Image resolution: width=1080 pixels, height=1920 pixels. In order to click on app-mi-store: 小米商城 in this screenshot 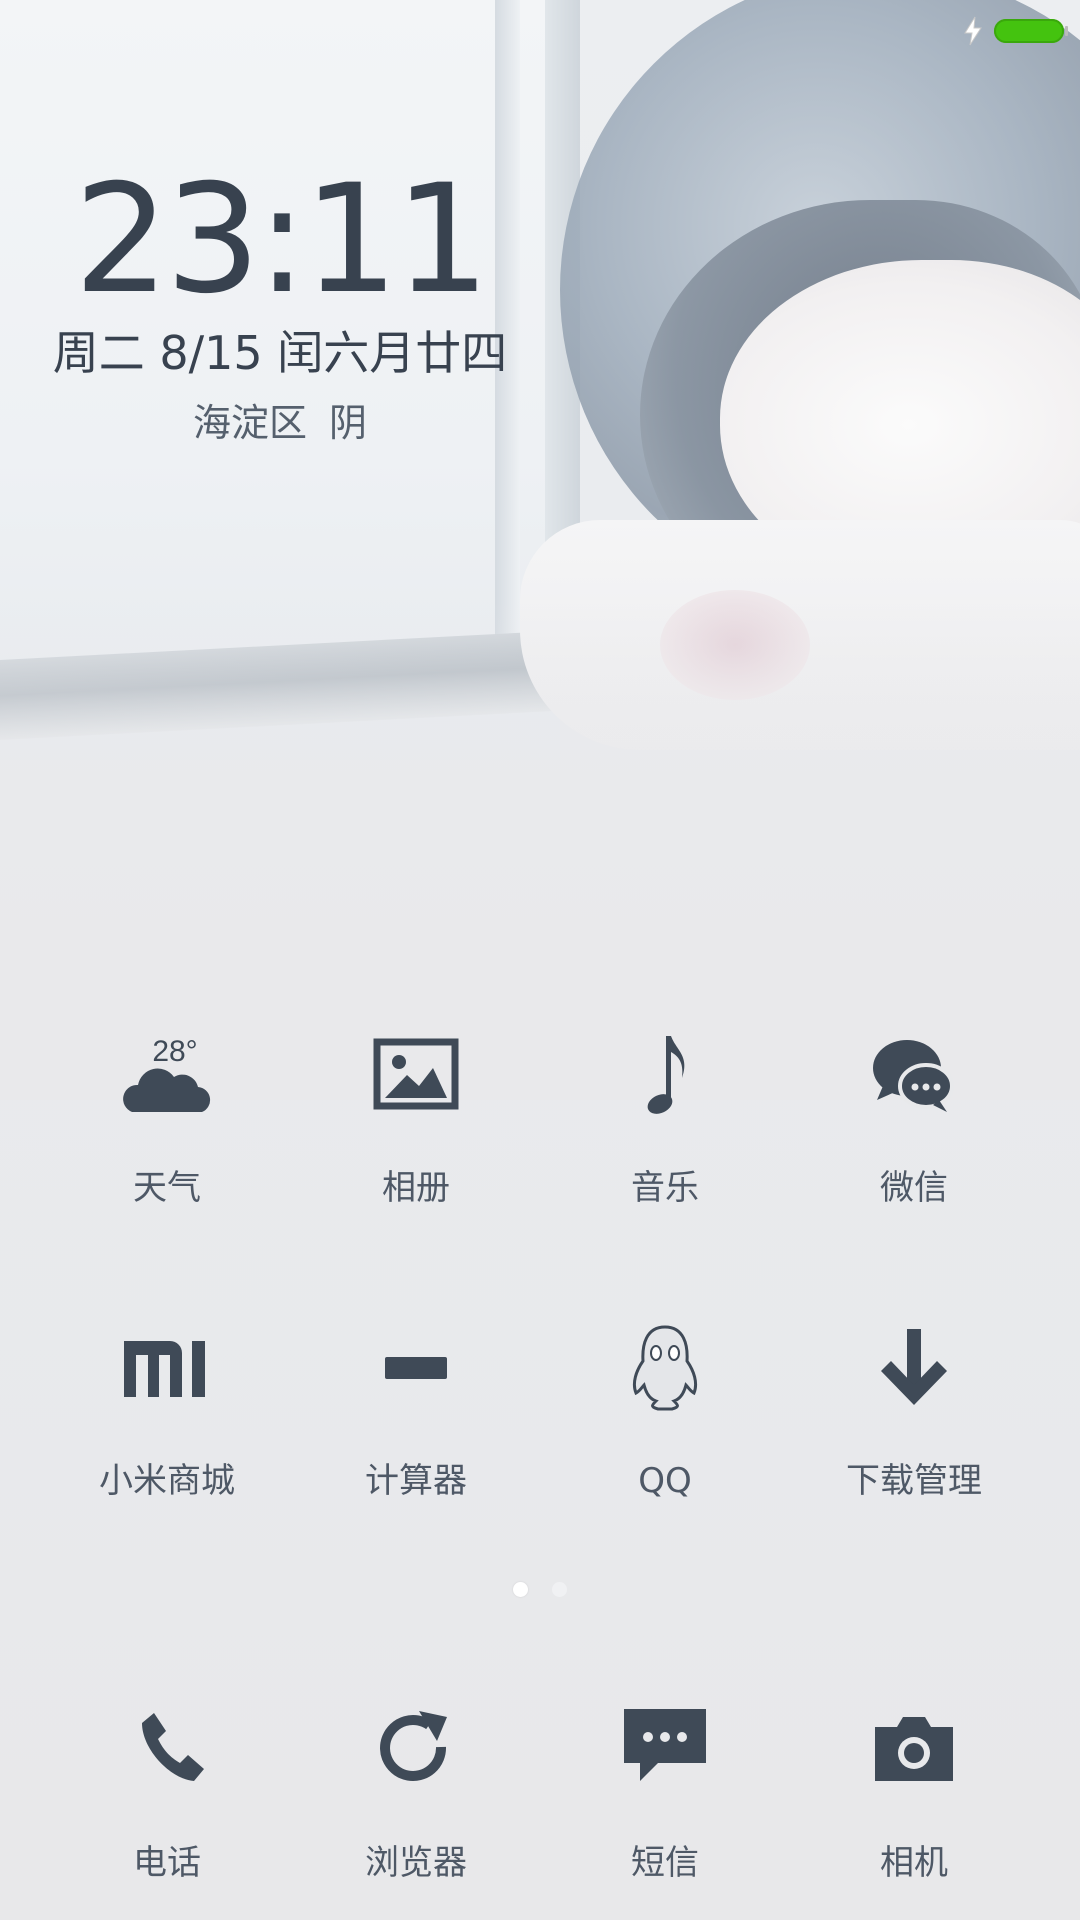, I will do `click(167, 1407)`.